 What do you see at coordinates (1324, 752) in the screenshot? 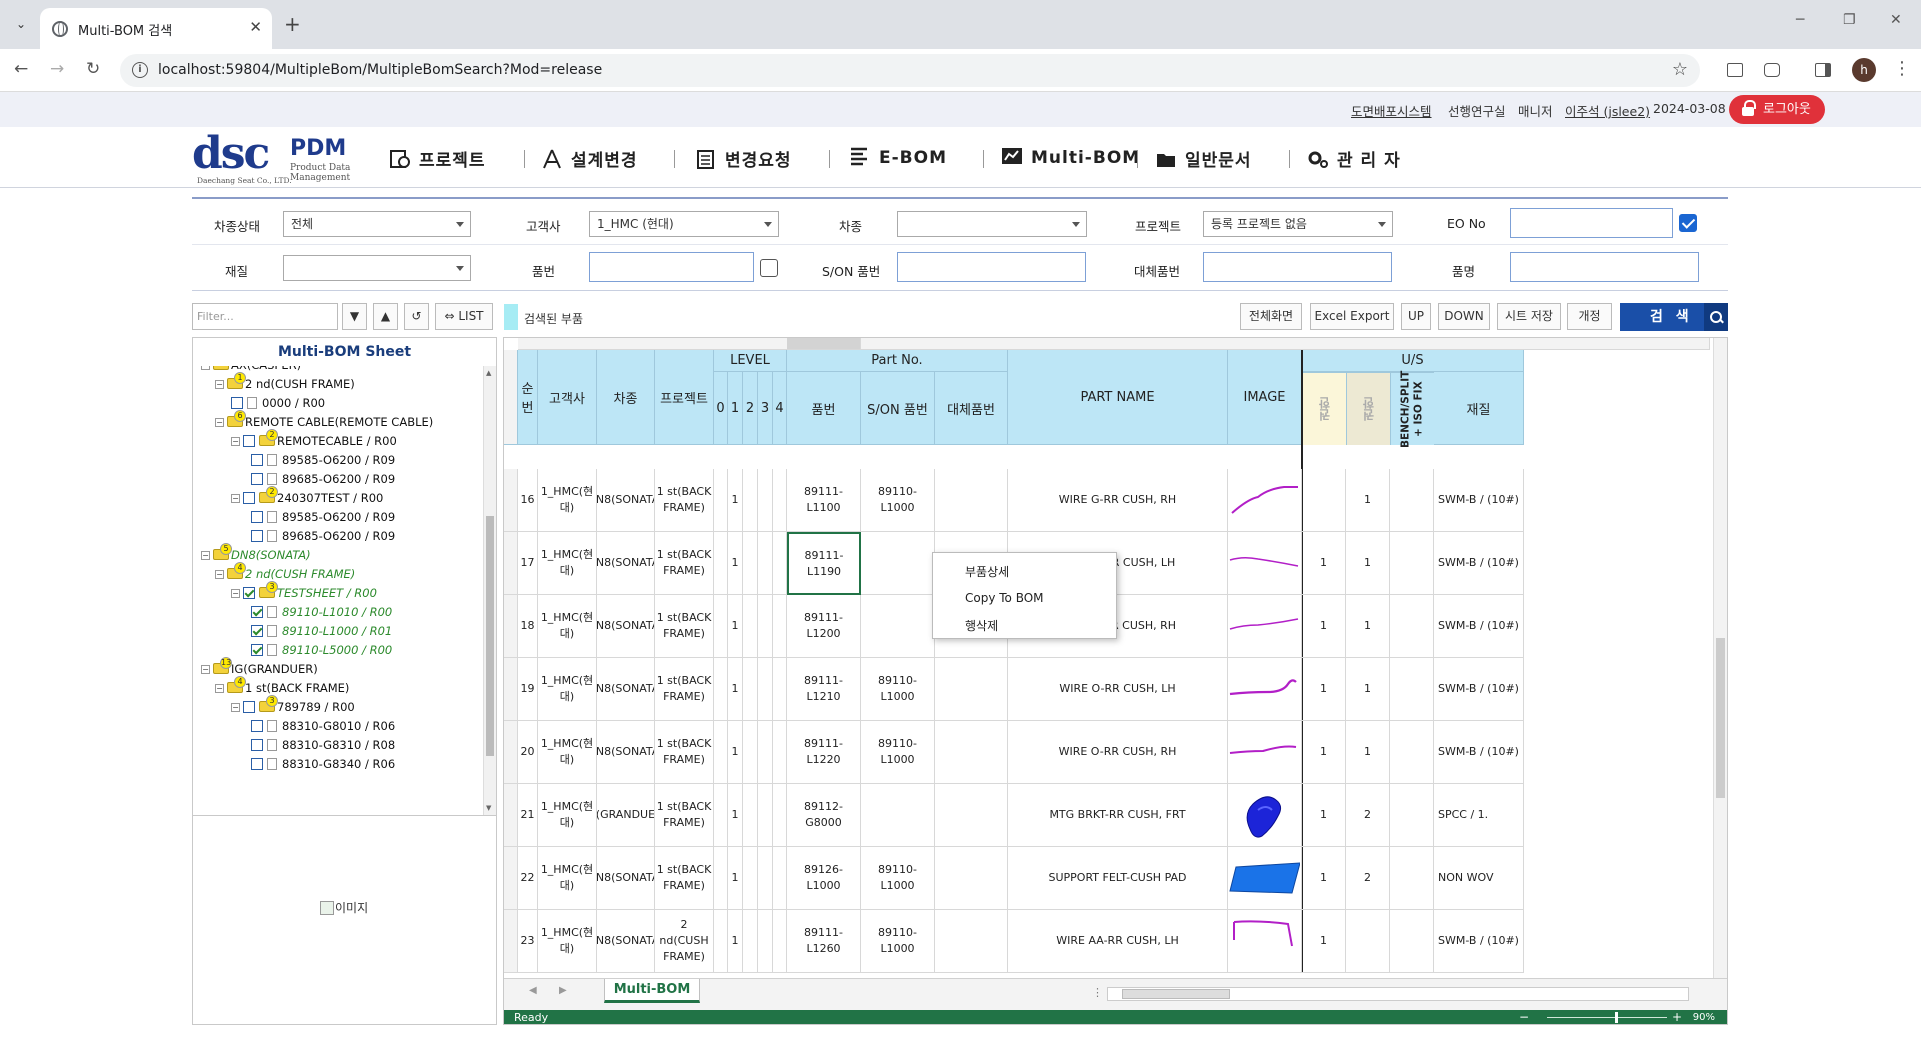
I see `cell-us1: 1` at bounding box center [1324, 752].